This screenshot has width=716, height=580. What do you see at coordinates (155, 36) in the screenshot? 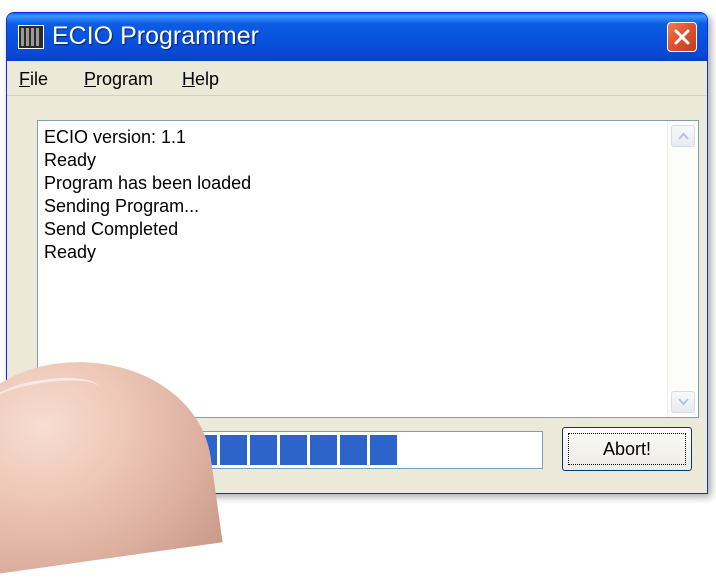
I see `window-title: ECIO Programmer` at bounding box center [155, 36].